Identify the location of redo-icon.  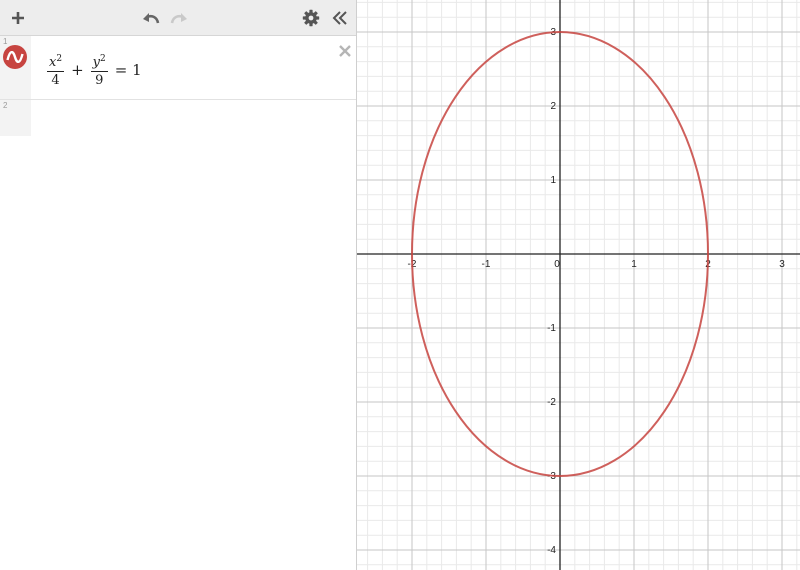
(178, 18).